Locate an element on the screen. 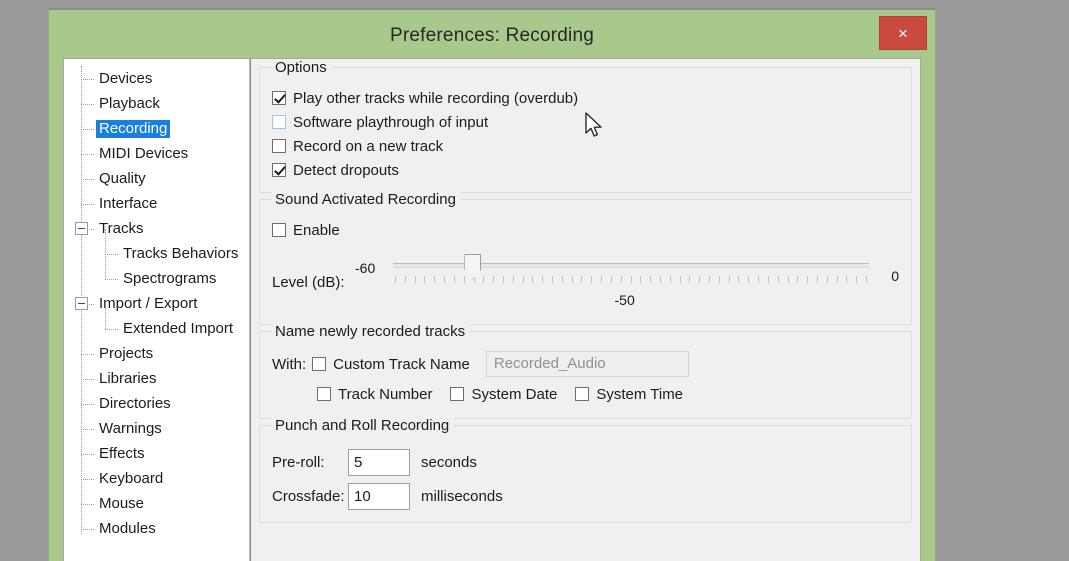 The height and width of the screenshot is (561, 1069). sidebar-item-keyboard: Keyboard is located at coordinates (156, 478).